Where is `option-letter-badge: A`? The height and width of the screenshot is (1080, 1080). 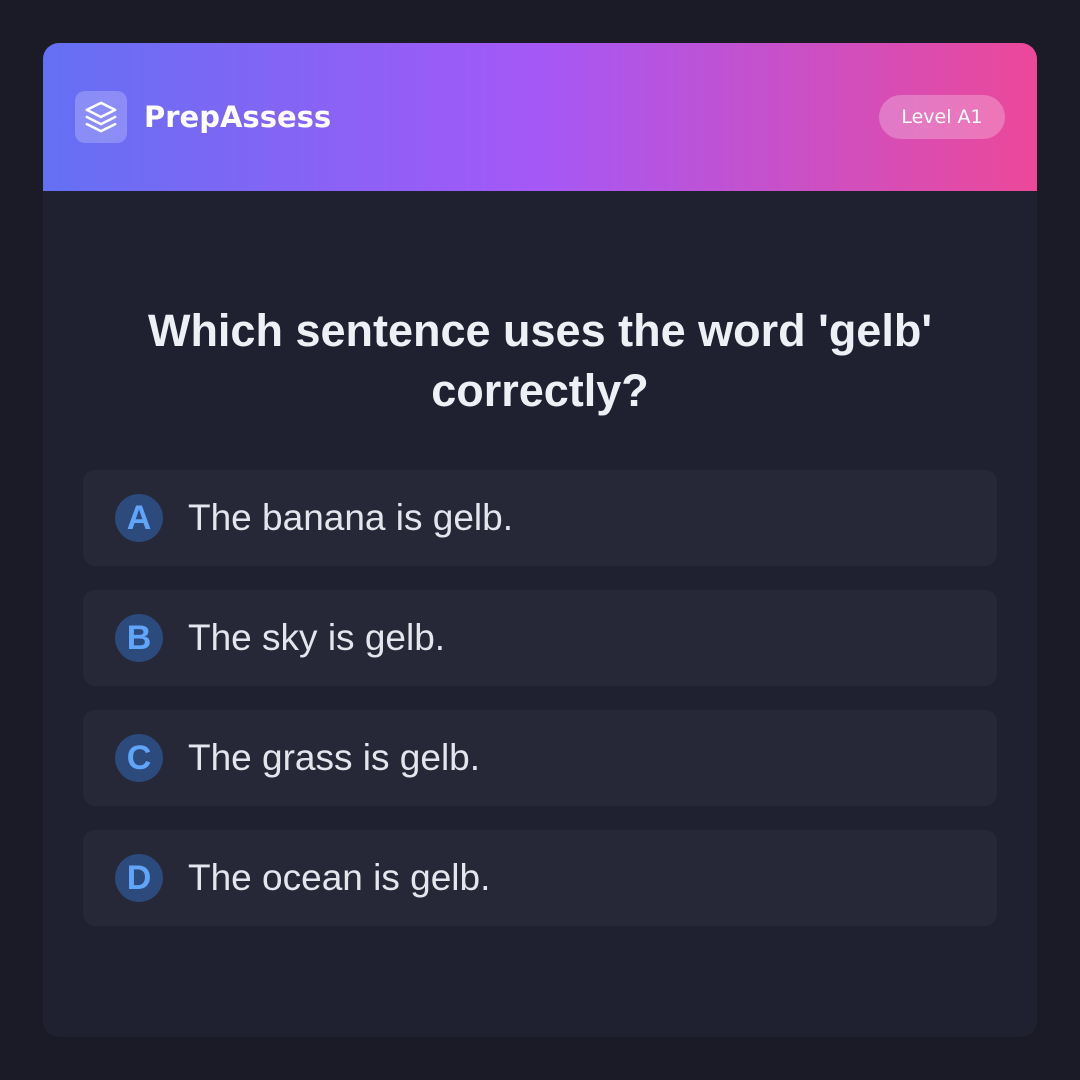 option-letter-badge: A is located at coordinates (139, 518).